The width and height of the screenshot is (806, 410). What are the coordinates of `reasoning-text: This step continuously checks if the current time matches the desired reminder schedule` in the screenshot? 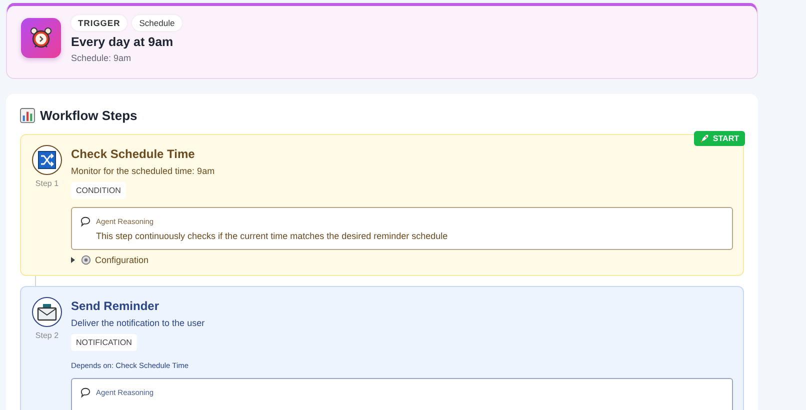 It's located at (272, 236).